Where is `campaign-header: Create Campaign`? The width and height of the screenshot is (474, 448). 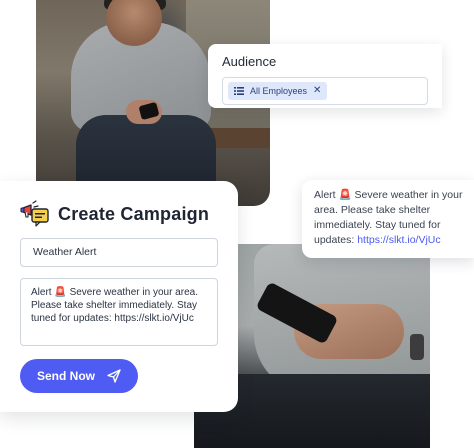
campaign-header: Create Campaign is located at coordinates (114, 214).